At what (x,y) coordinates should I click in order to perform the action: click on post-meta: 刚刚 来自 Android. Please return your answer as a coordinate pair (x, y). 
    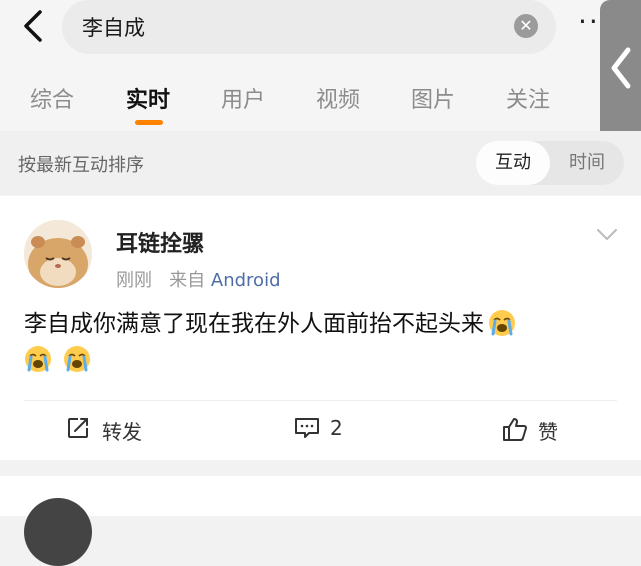
    Looking at the image, I should click on (198, 279).